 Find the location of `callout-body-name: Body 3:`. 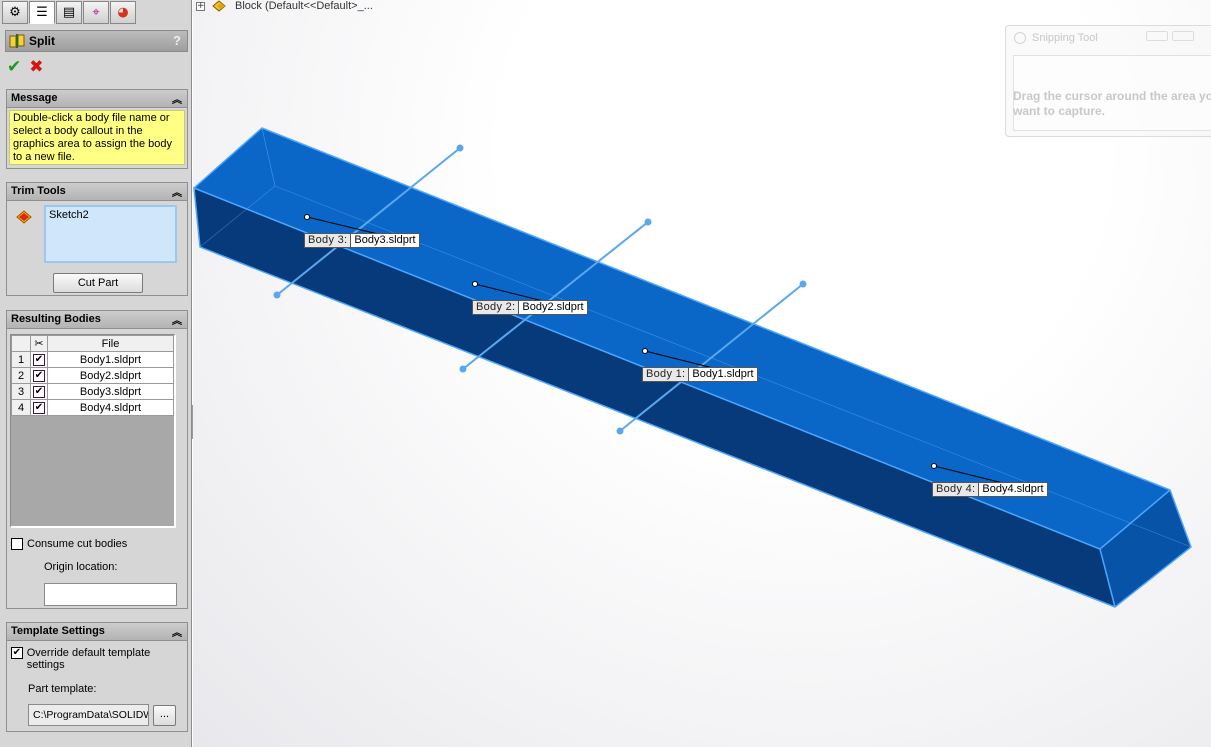

callout-body-name: Body 3: is located at coordinates (328, 240).